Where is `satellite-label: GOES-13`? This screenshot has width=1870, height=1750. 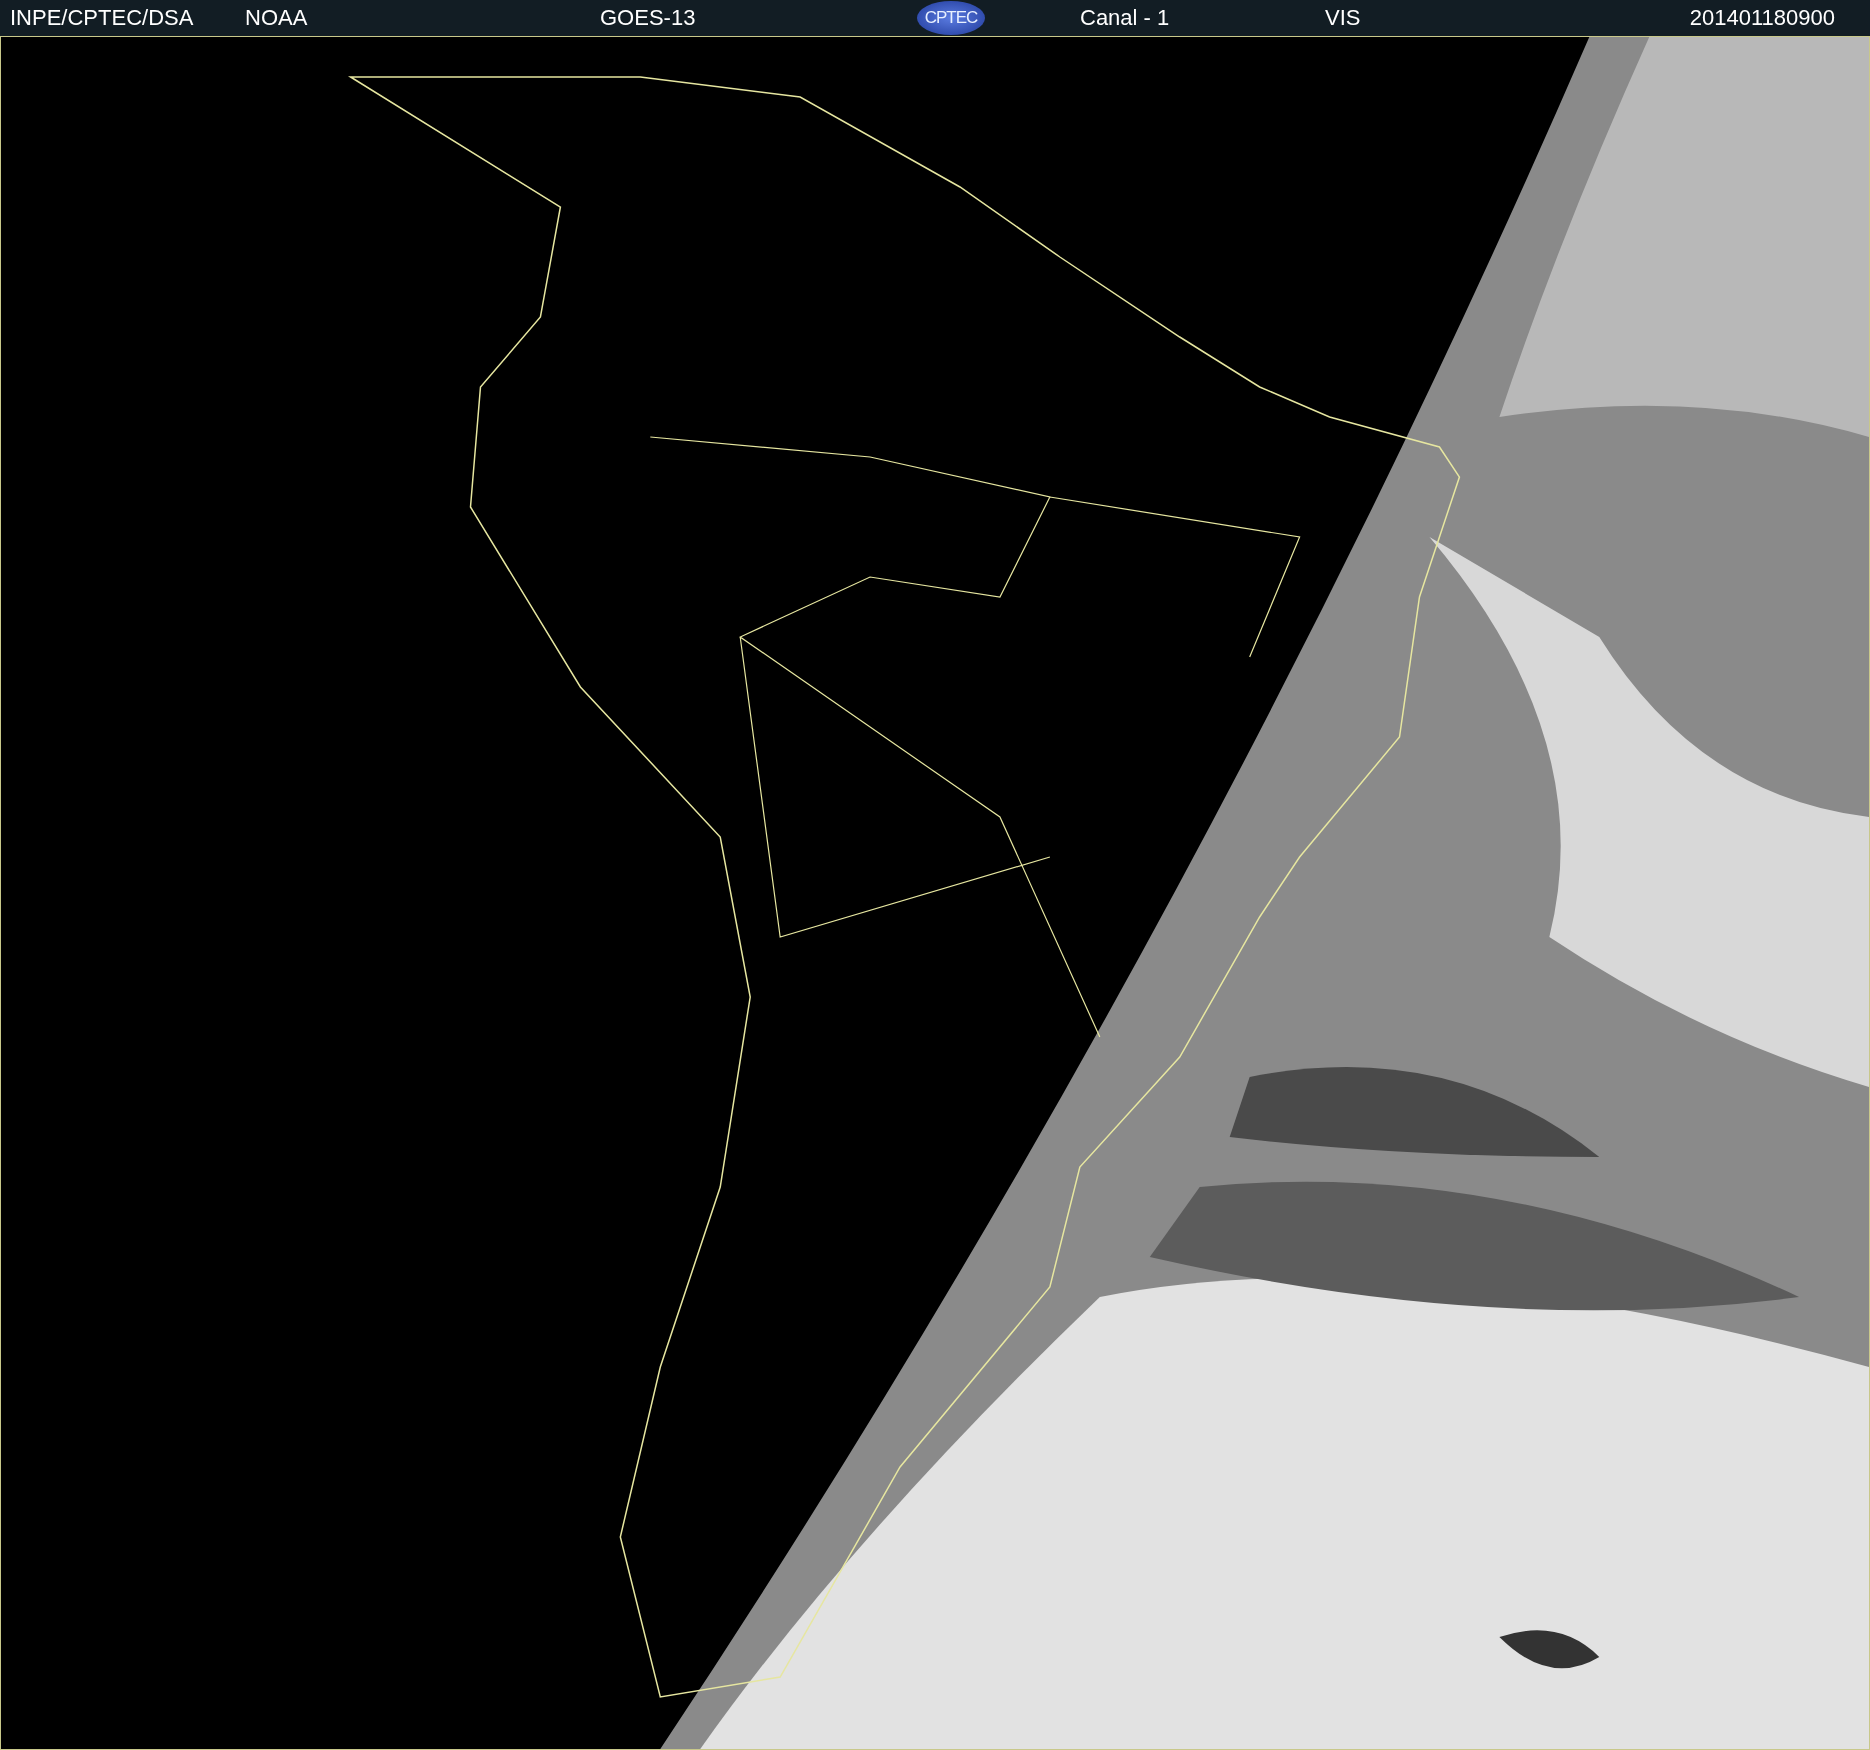
satellite-label: GOES-13 is located at coordinates (648, 18).